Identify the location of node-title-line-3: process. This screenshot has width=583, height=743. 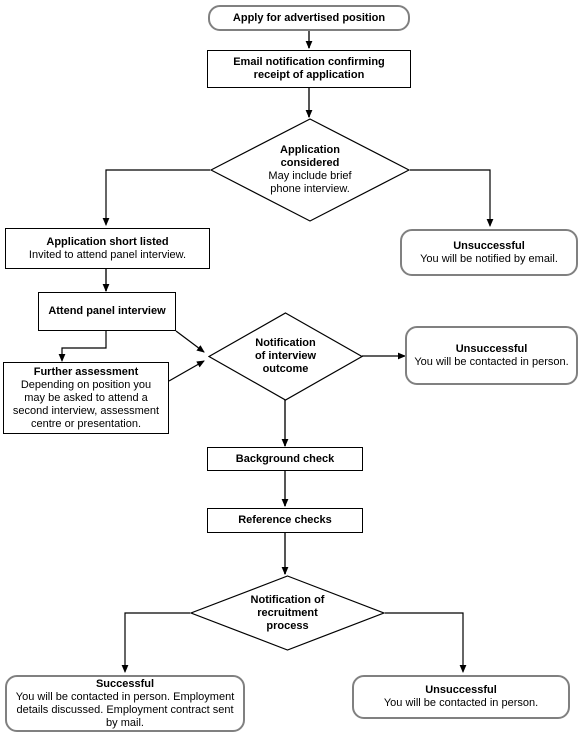
(287, 625).